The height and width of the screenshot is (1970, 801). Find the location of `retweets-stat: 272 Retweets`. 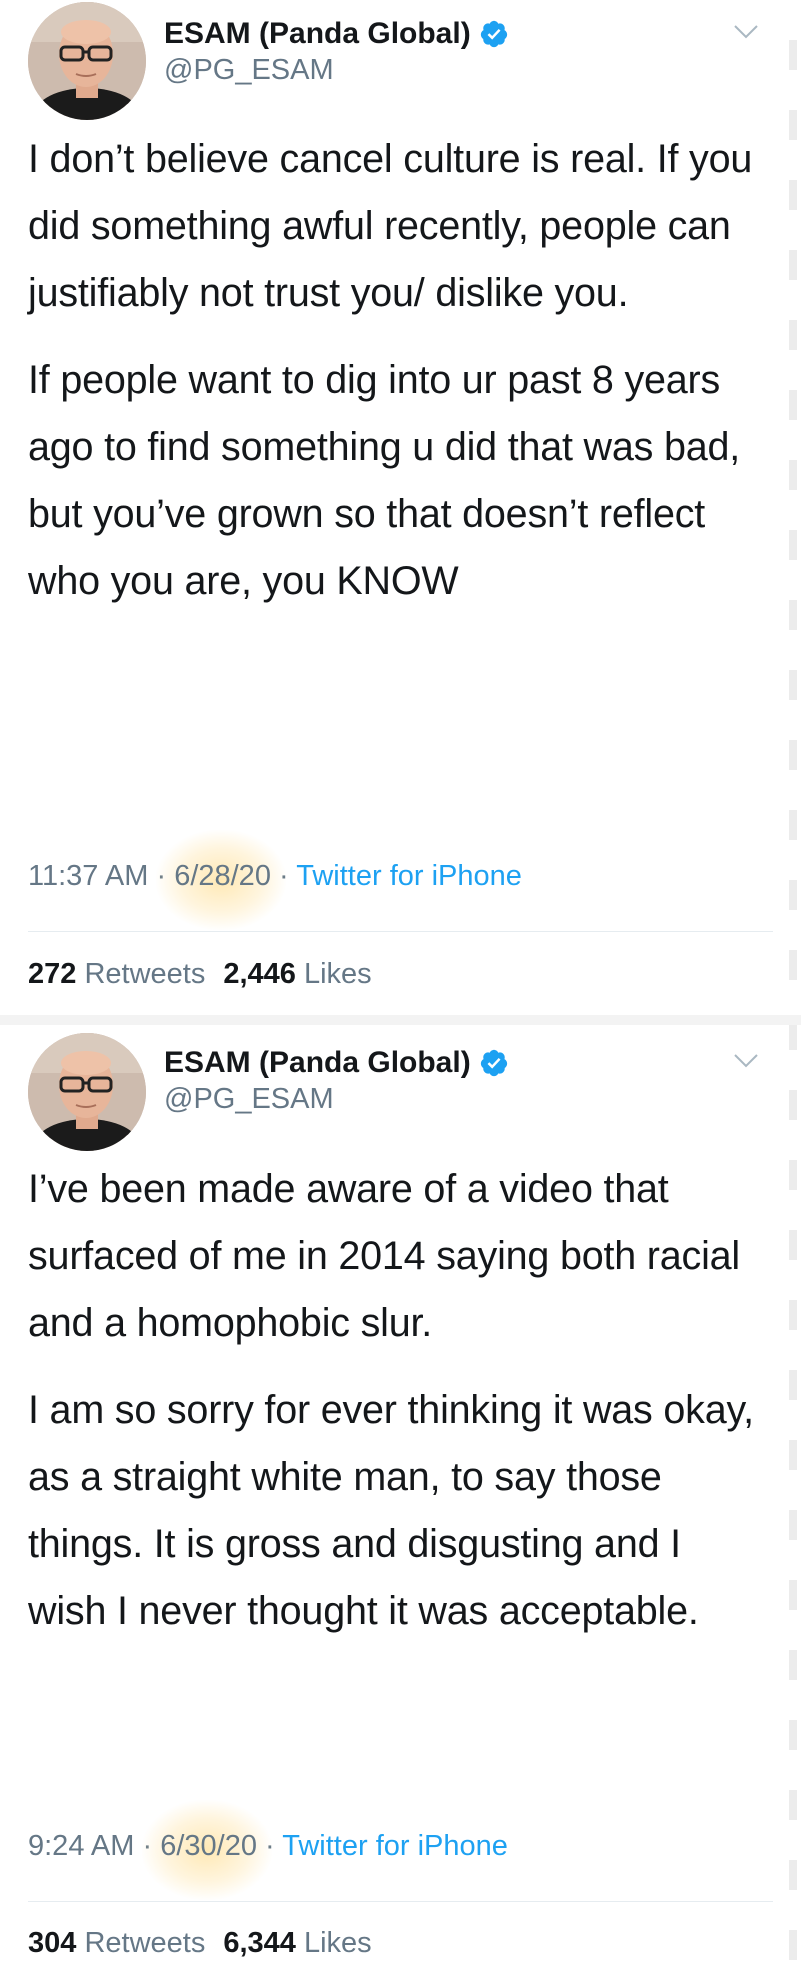

retweets-stat: 272 Retweets is located at coordinates (116, 974).